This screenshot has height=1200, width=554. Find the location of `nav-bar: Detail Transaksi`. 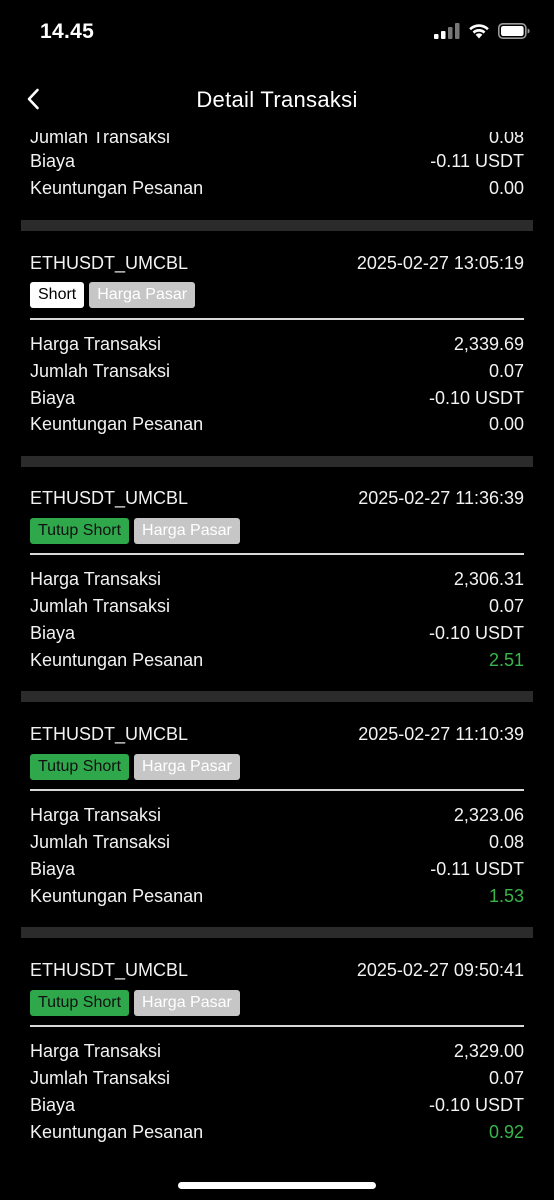

nav-bar: Detail Transaksi is located at coordinates (277, 101).